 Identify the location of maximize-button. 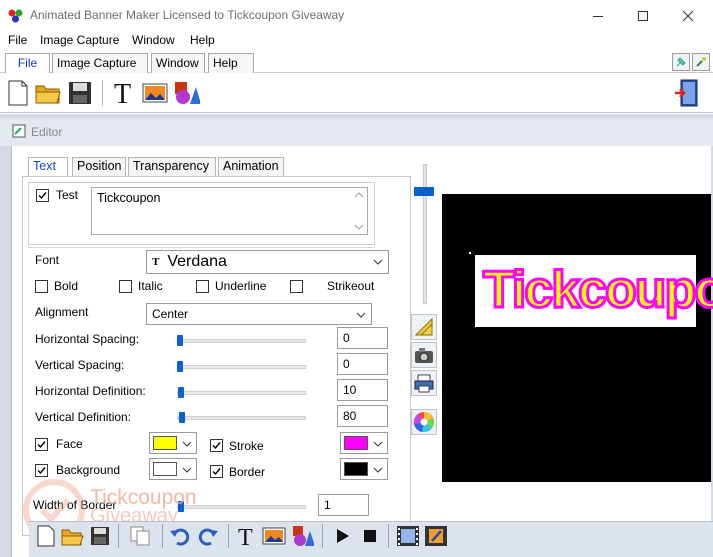
(643, 15).